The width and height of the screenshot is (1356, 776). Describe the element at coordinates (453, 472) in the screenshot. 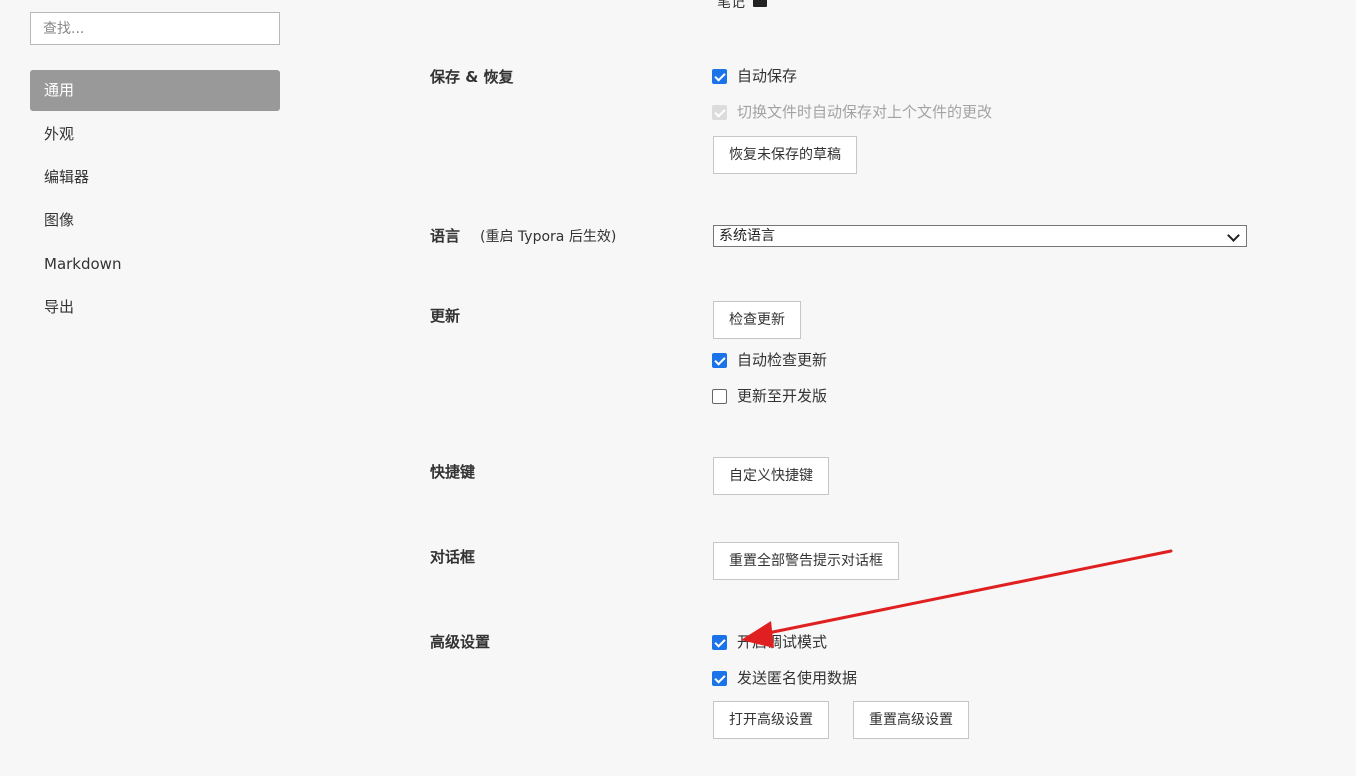

I see `section-title-shortcuts: 快捷键` at that location.